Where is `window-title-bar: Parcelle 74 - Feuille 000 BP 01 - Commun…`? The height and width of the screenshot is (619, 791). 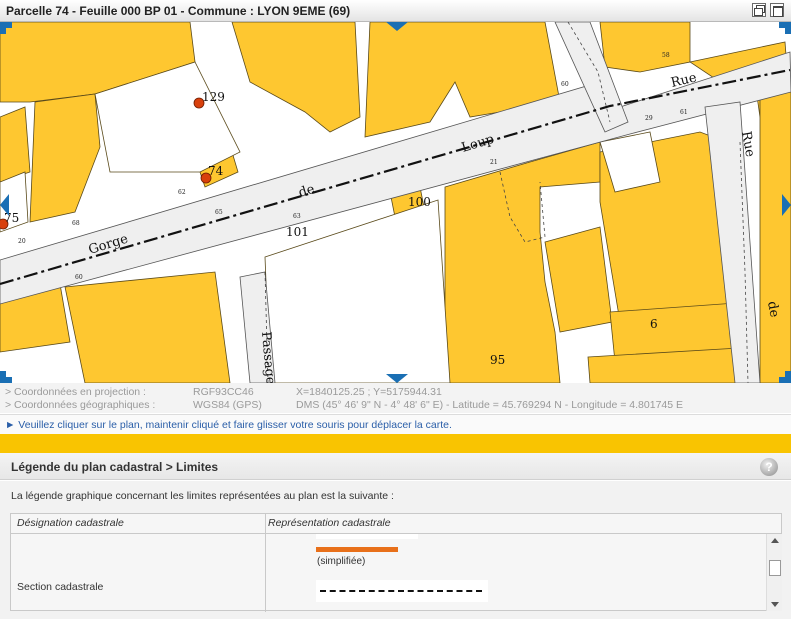 window-title-bar: Parcelle 74 - Feuille 000 BP 01 - Commun… is located at coordinates (395, 11).